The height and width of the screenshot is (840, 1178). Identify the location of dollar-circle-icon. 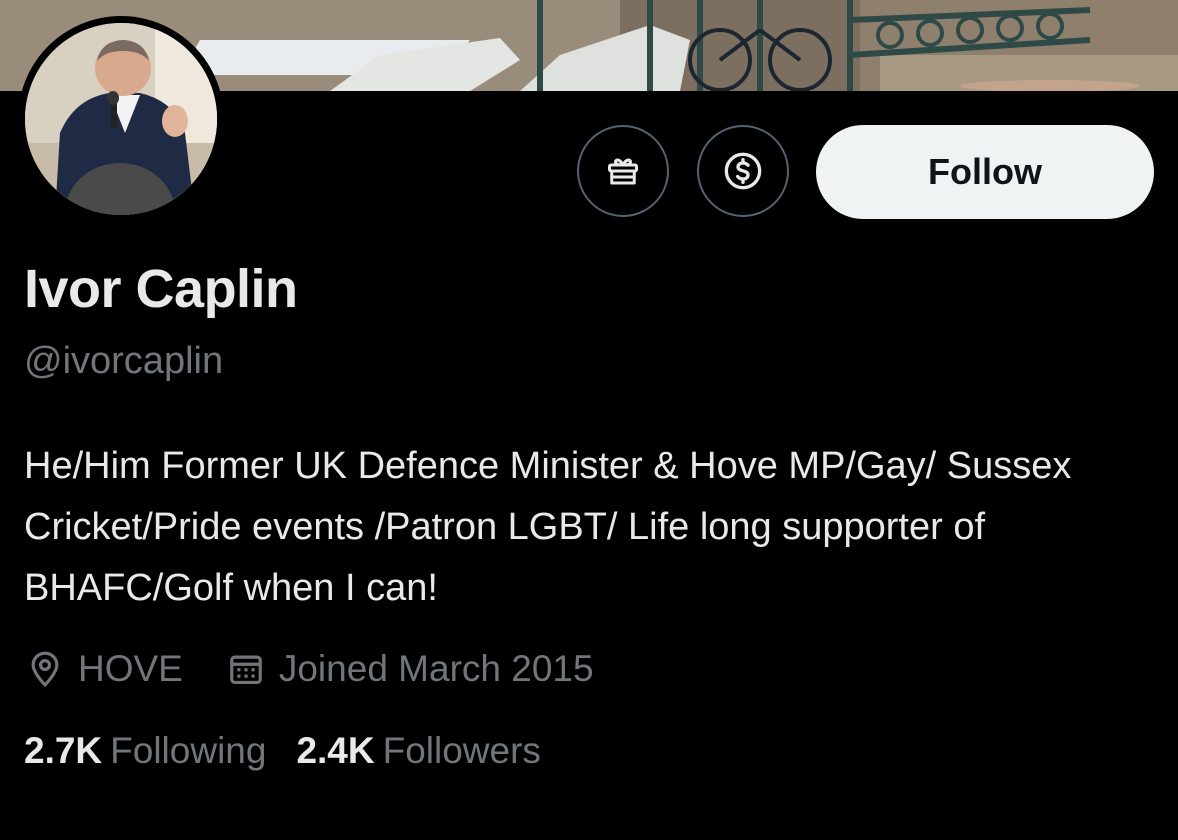
(743, 171).